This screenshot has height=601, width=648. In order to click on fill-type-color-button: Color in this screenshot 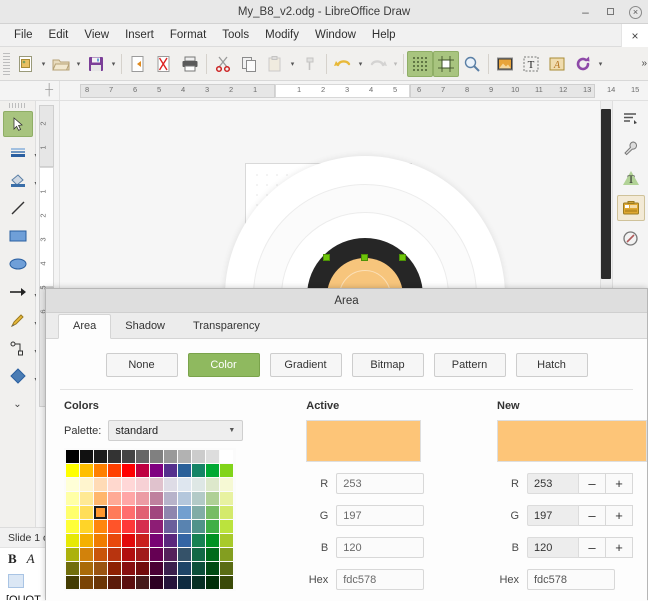, I will do `click(223, 365)`.